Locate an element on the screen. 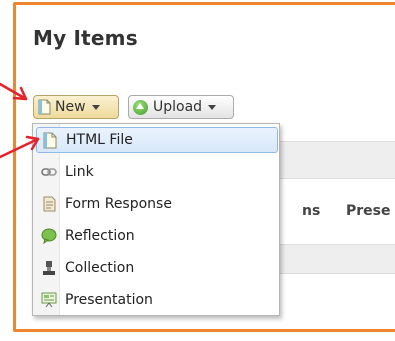 Image resolution: width=395 pixels, height=341 pixels. form-response-icon is located at coordinates (49, 204).